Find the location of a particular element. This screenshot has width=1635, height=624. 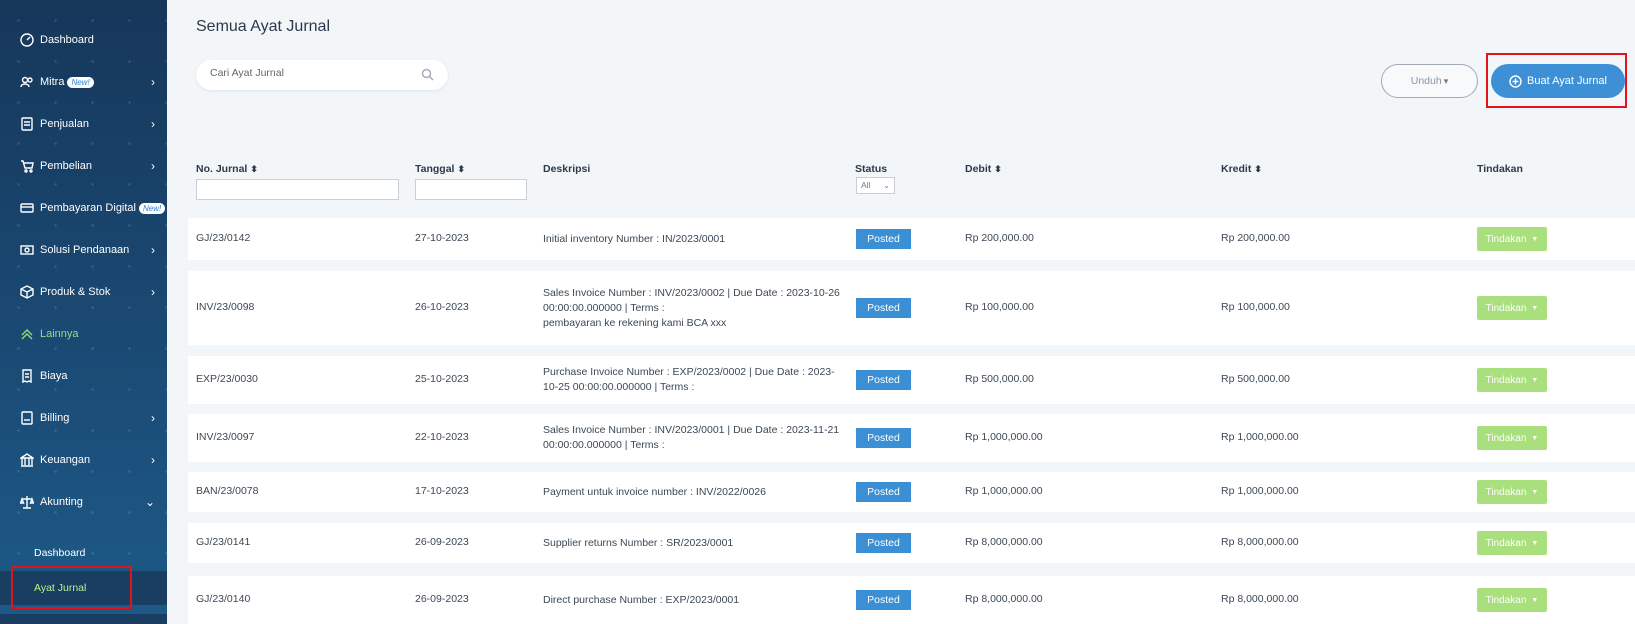

sidebar-item-akunting: Akunting ⌄ is located at coordinates (83, 502).